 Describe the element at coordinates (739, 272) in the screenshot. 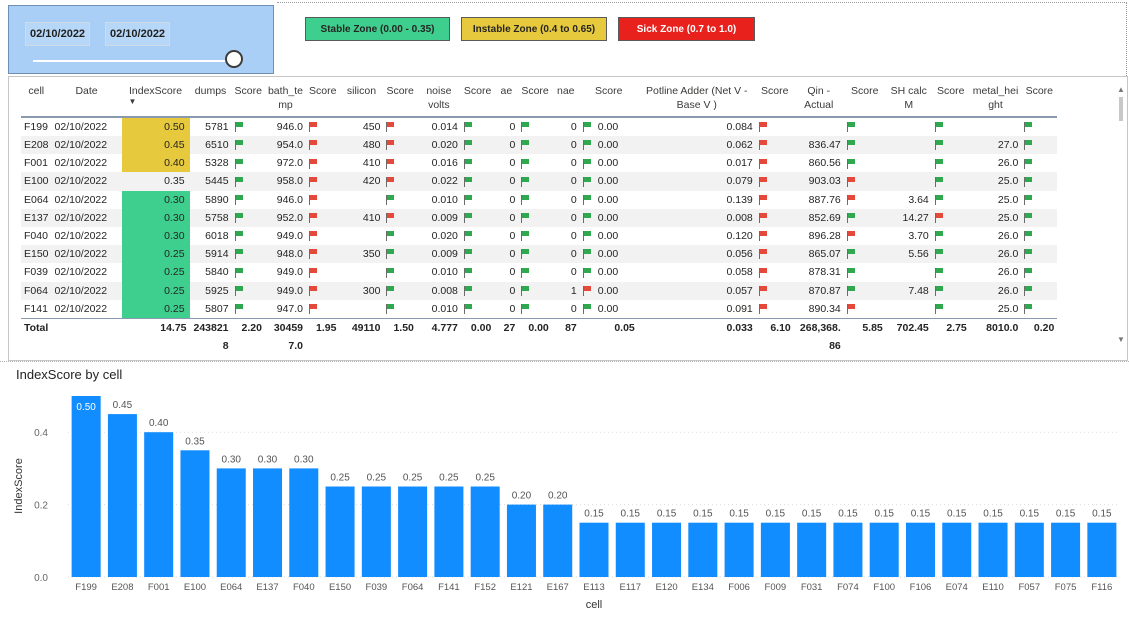

I see `potline-adder-cell: 0.058` at that location.